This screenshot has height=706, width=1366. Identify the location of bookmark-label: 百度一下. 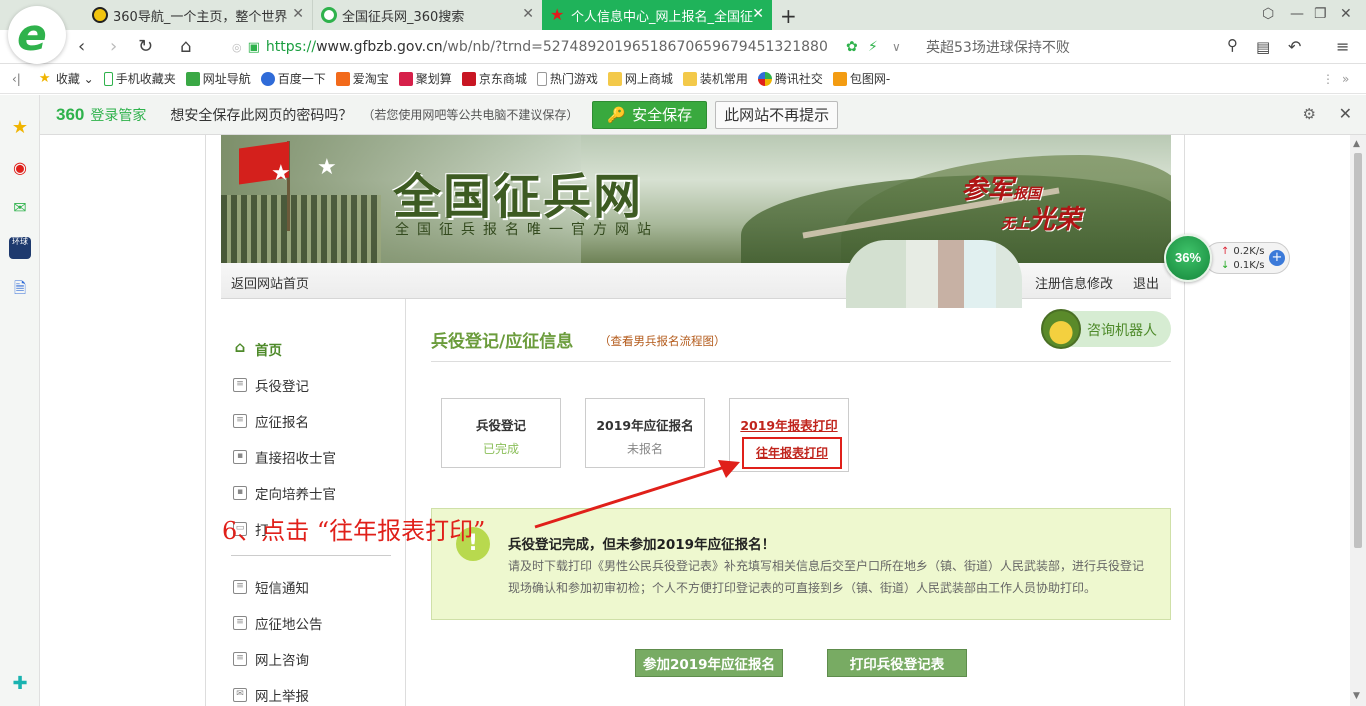
(301, 79).